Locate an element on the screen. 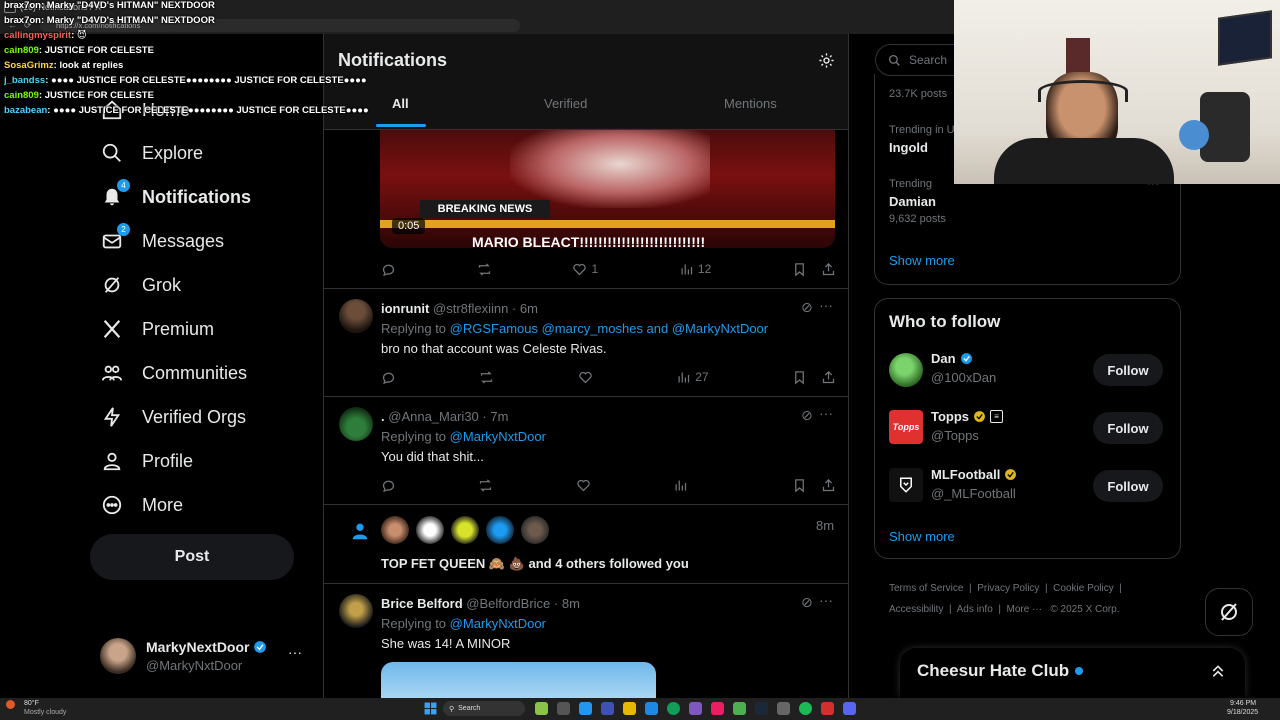  footer-privacy: Privacy Policy is located at coordinates (1008, 588).